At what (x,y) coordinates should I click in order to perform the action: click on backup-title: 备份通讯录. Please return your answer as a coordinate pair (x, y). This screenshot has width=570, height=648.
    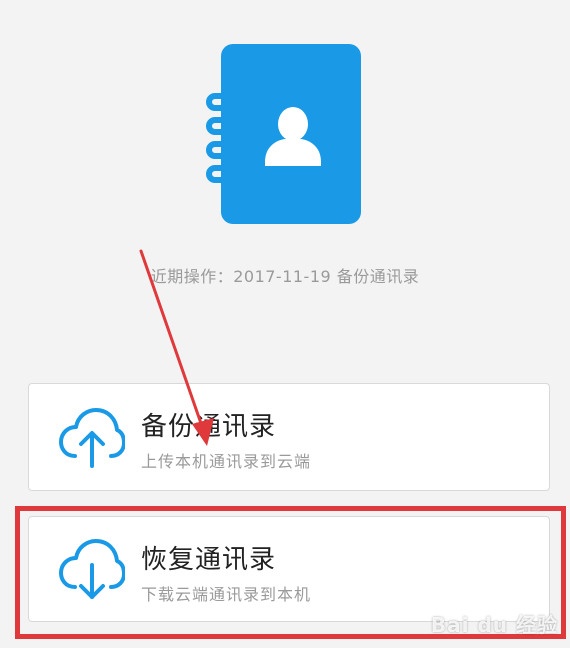
    Looking at the image, I should click on (209, 427).